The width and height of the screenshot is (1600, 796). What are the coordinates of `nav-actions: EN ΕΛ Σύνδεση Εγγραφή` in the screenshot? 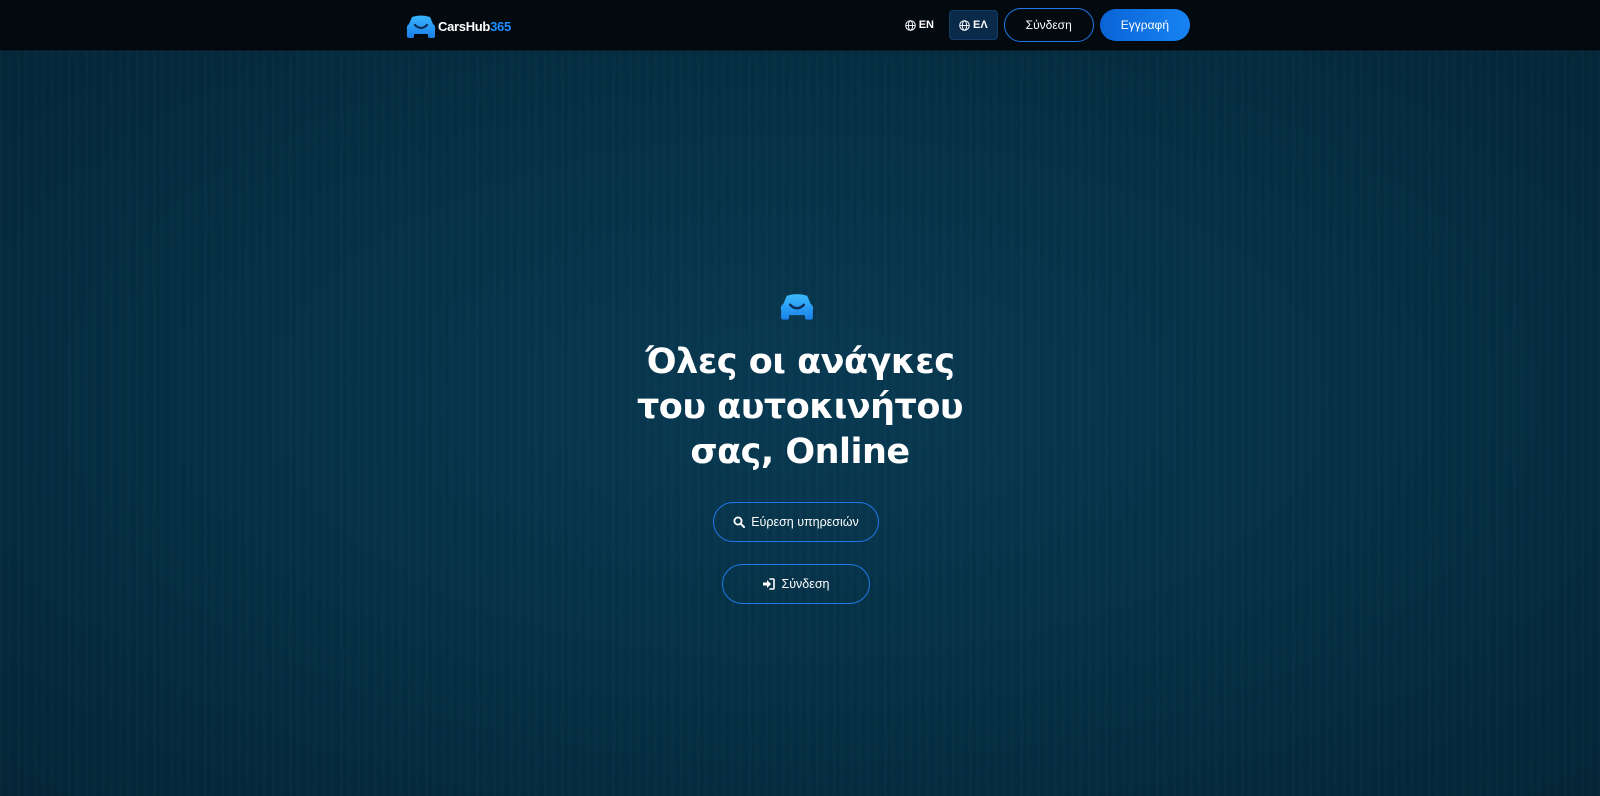 It's located at (1043, 25).